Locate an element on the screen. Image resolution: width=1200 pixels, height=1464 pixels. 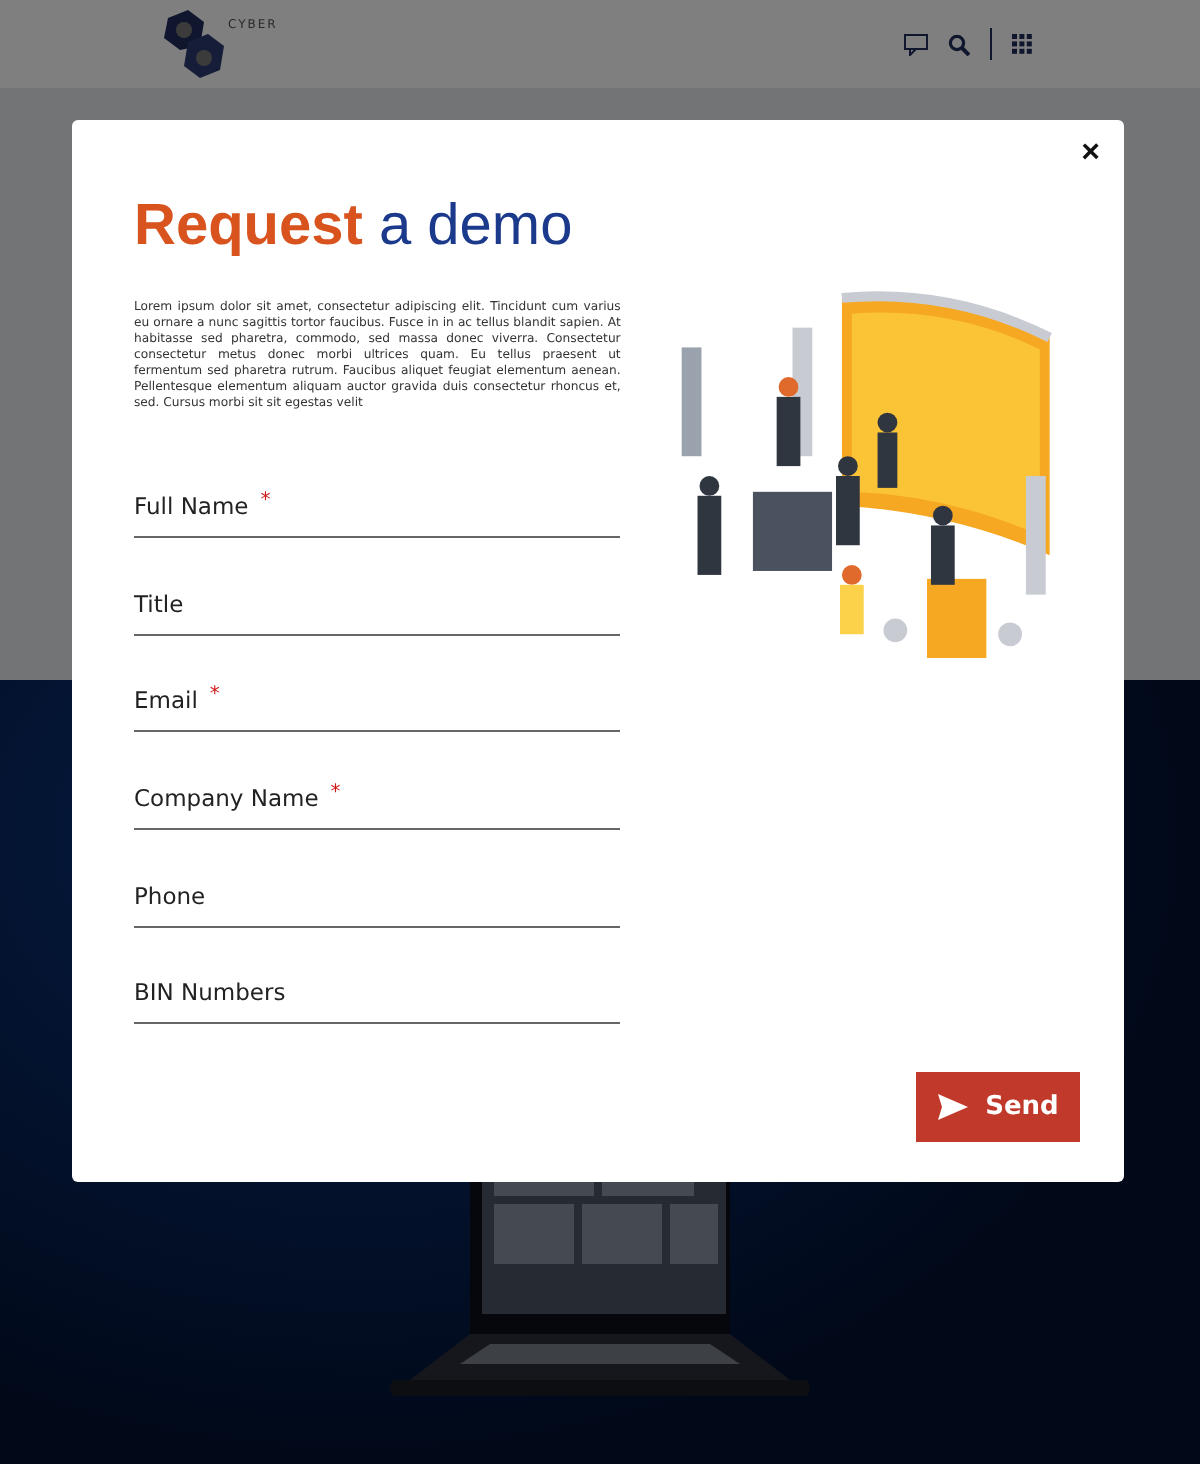
chat-icon is located at coordinates (916, 44).